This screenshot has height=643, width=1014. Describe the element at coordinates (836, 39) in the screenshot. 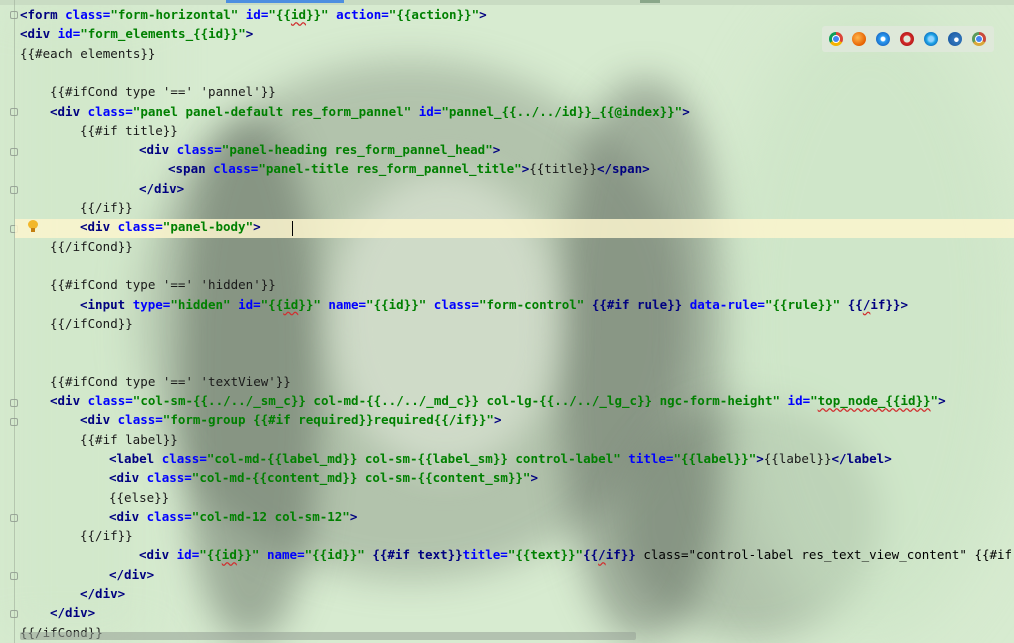

I see `chrome-icon` at that location.